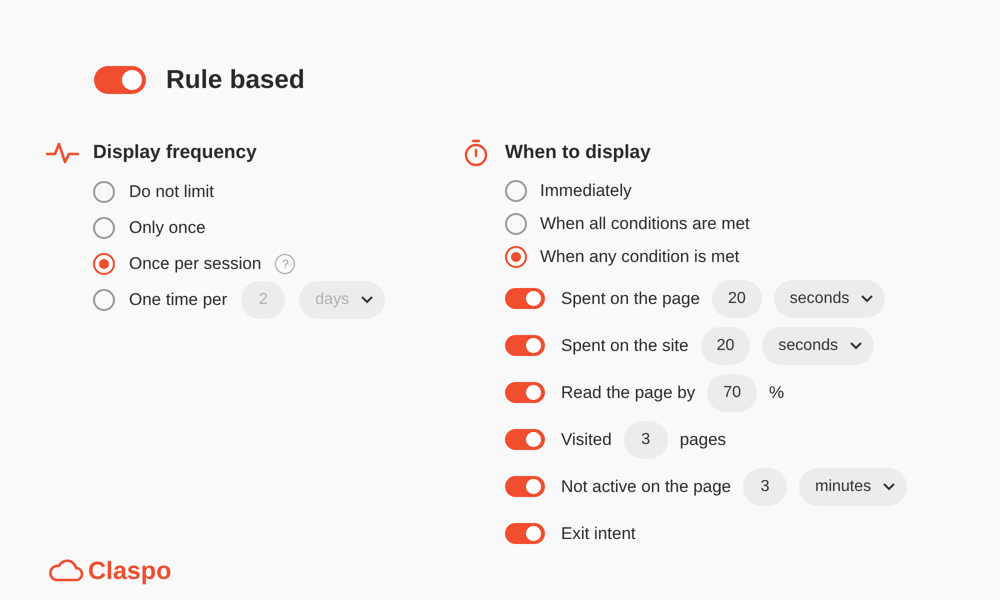 This screenshot has width=1000, height=600. Describe the element at coordinates (630, 299) in the screenshot. I see `condition-label: Spent on the page` at that location.